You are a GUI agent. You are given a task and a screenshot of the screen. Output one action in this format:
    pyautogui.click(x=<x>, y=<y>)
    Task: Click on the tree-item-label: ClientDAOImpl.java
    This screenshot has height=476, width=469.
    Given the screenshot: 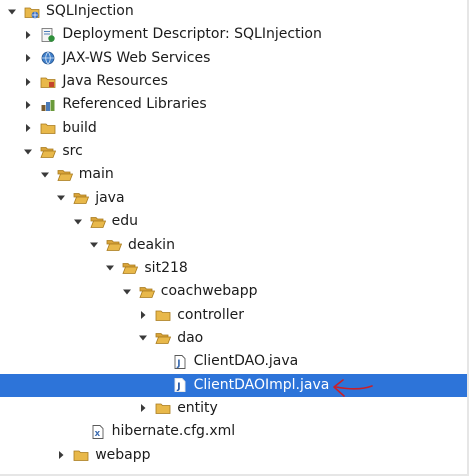 What is the action you would take?
    pyautogui.click(x=261, y=384)
    